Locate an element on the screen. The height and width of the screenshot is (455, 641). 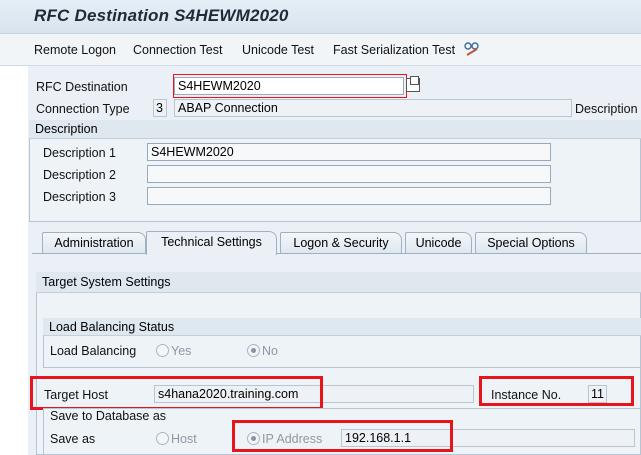
tab-unicode: Unicode is located at coordinates (438, 243).